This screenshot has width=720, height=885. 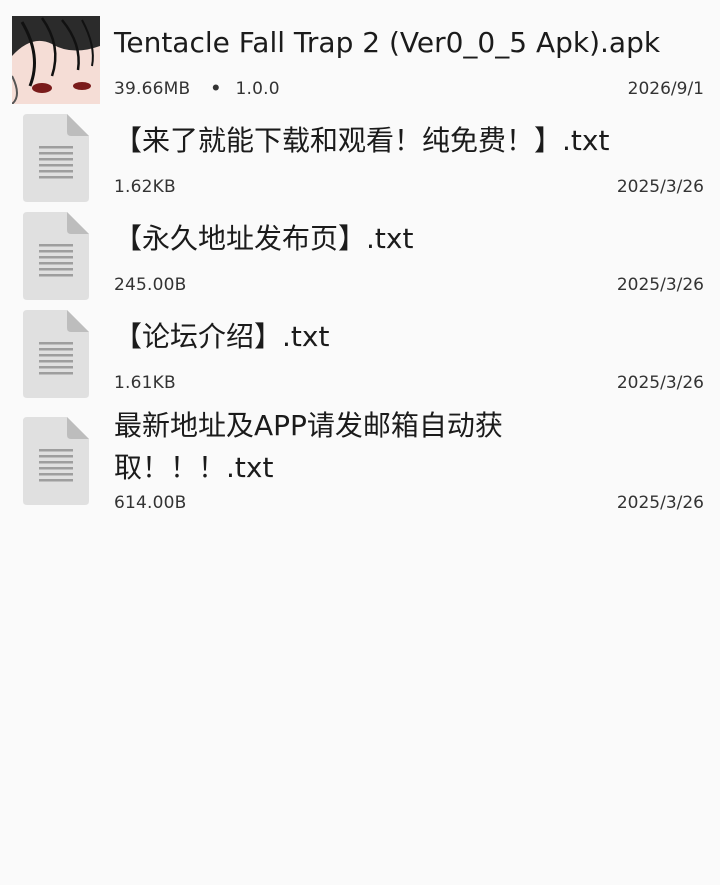 What do you see at coordinates (145, 383) in the screenshot?
I see `file-size: 1.61KB` at bounding box center [145, 383].